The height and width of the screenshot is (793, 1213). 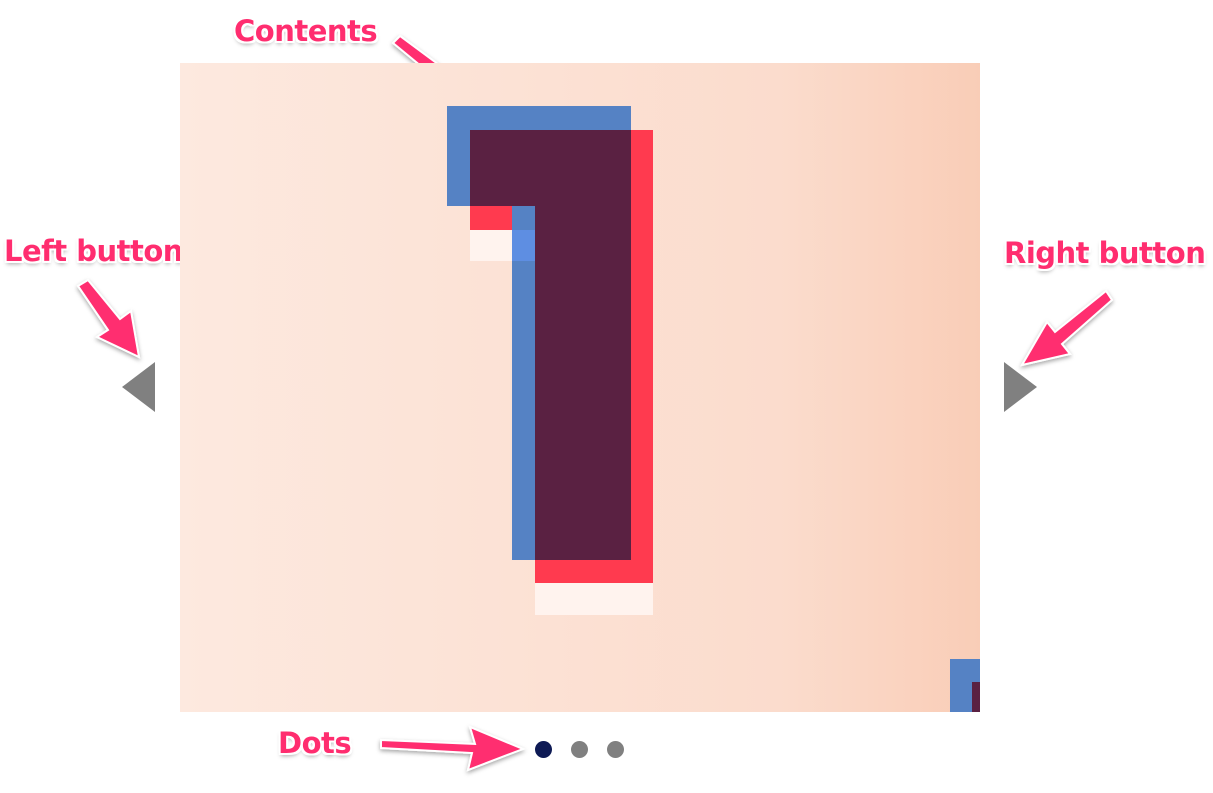 What do you see at coordinates (108, 318) in the screenshot?
I see `left-button-arrow-icon` at bounding box center [108, 318].